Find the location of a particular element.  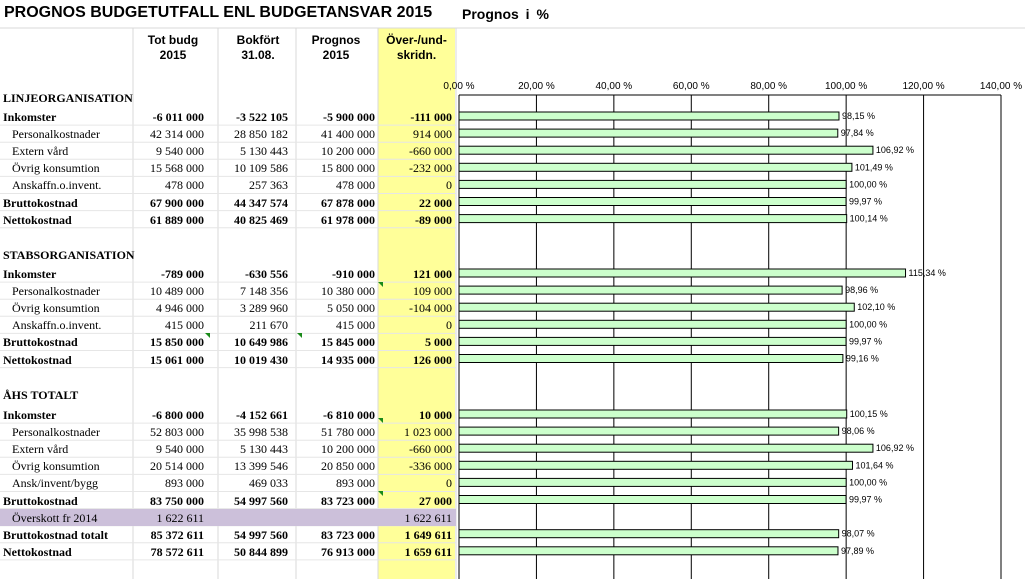

bar-value-label: 100,14 % is located at coordinates (869, 219).